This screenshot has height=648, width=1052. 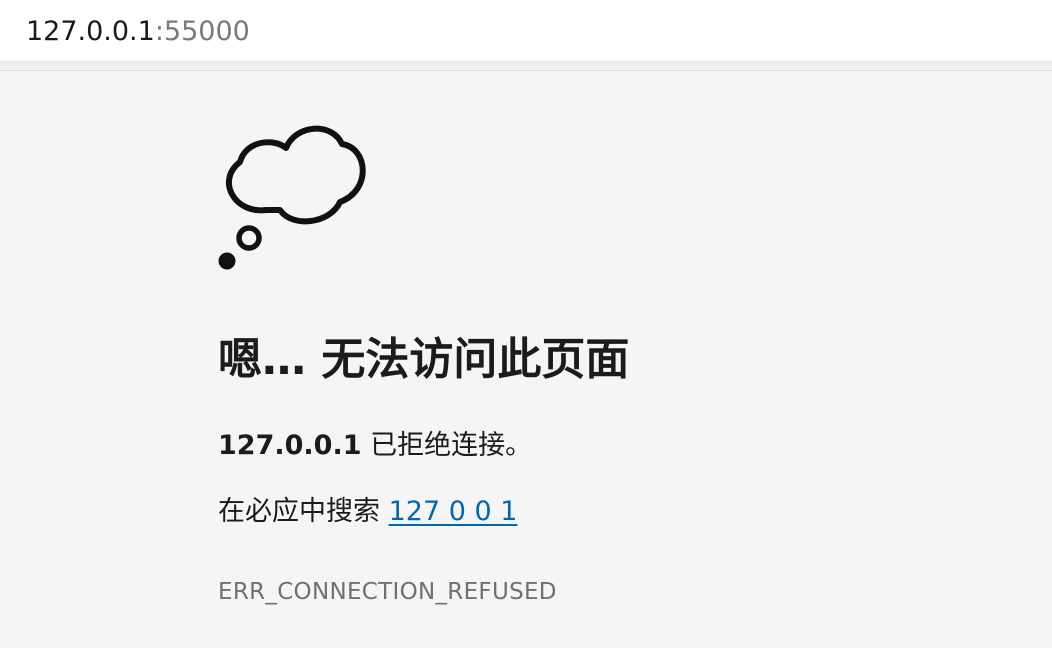 I want to click on error-heading: 嗯… 无法访问此页面, so click(x=424, y=359).